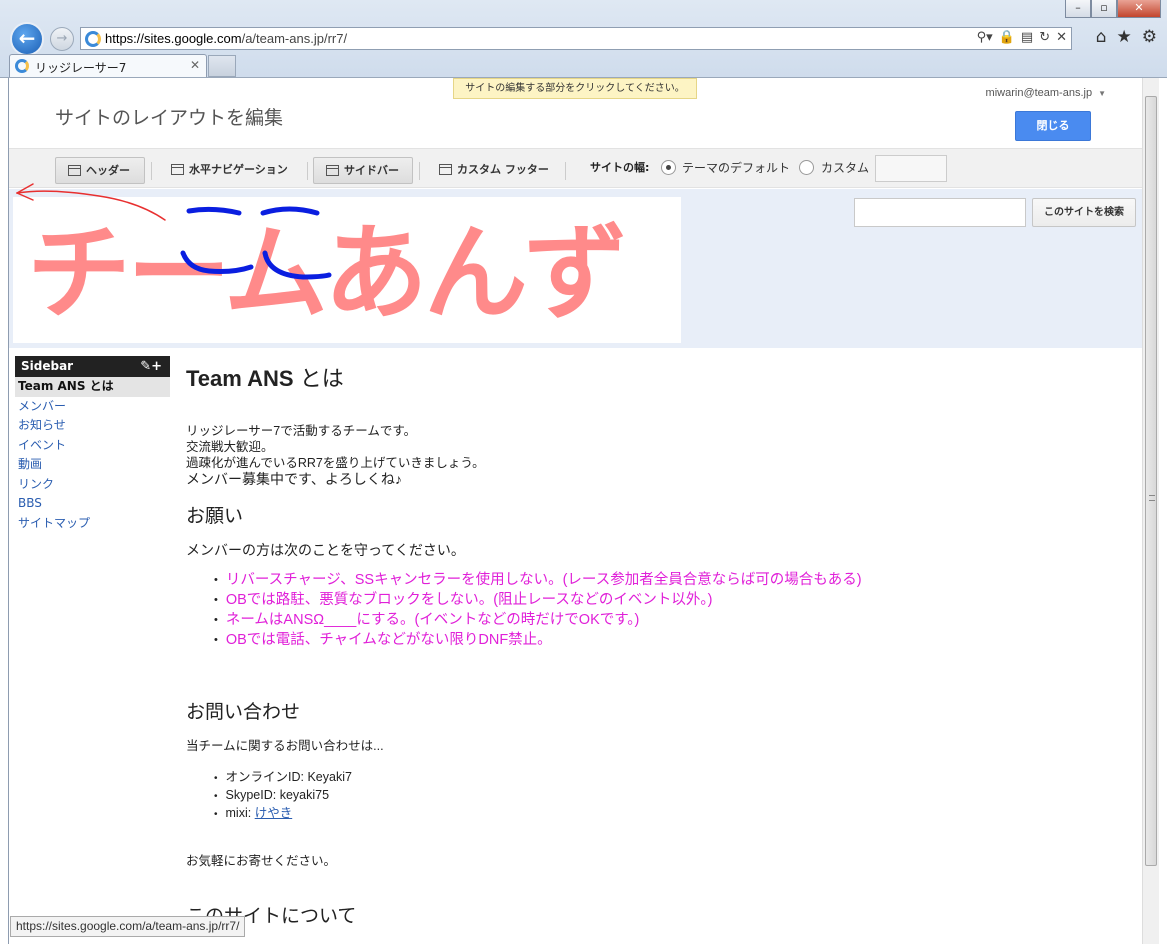  What do you see at coordinates (261, 861) in the screenshot?
I see `contact-footer: お気軽にお寄せください。` at bounding box center [261, 861].